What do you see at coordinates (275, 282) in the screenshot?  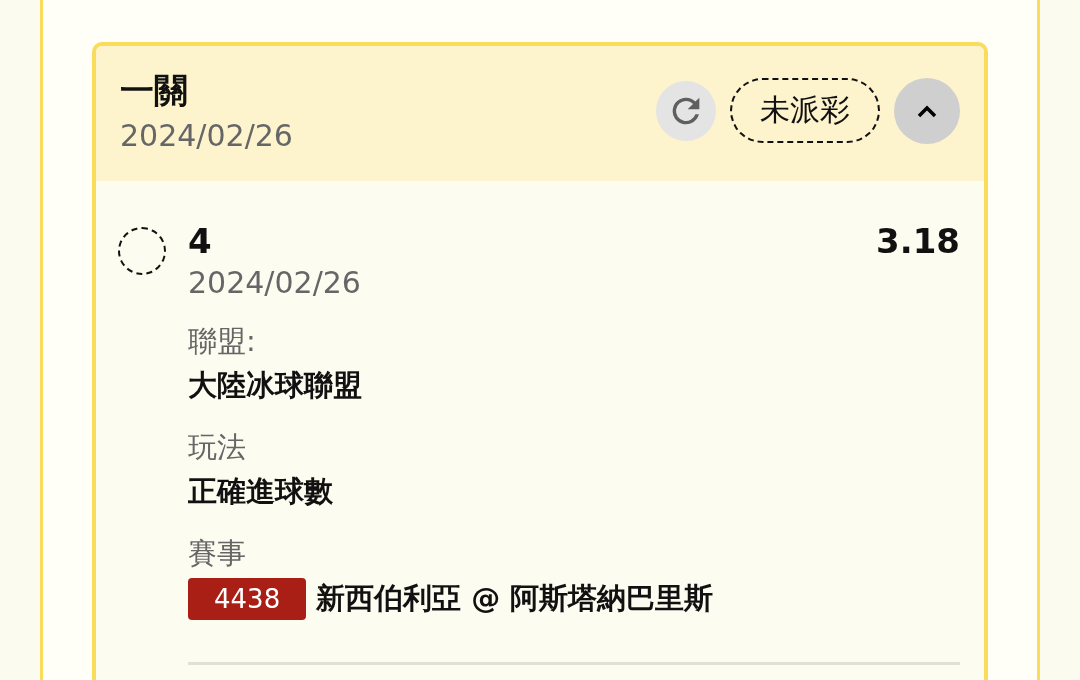 I see `selection-date: 2024/02/26` at bounding box center [275, 282].